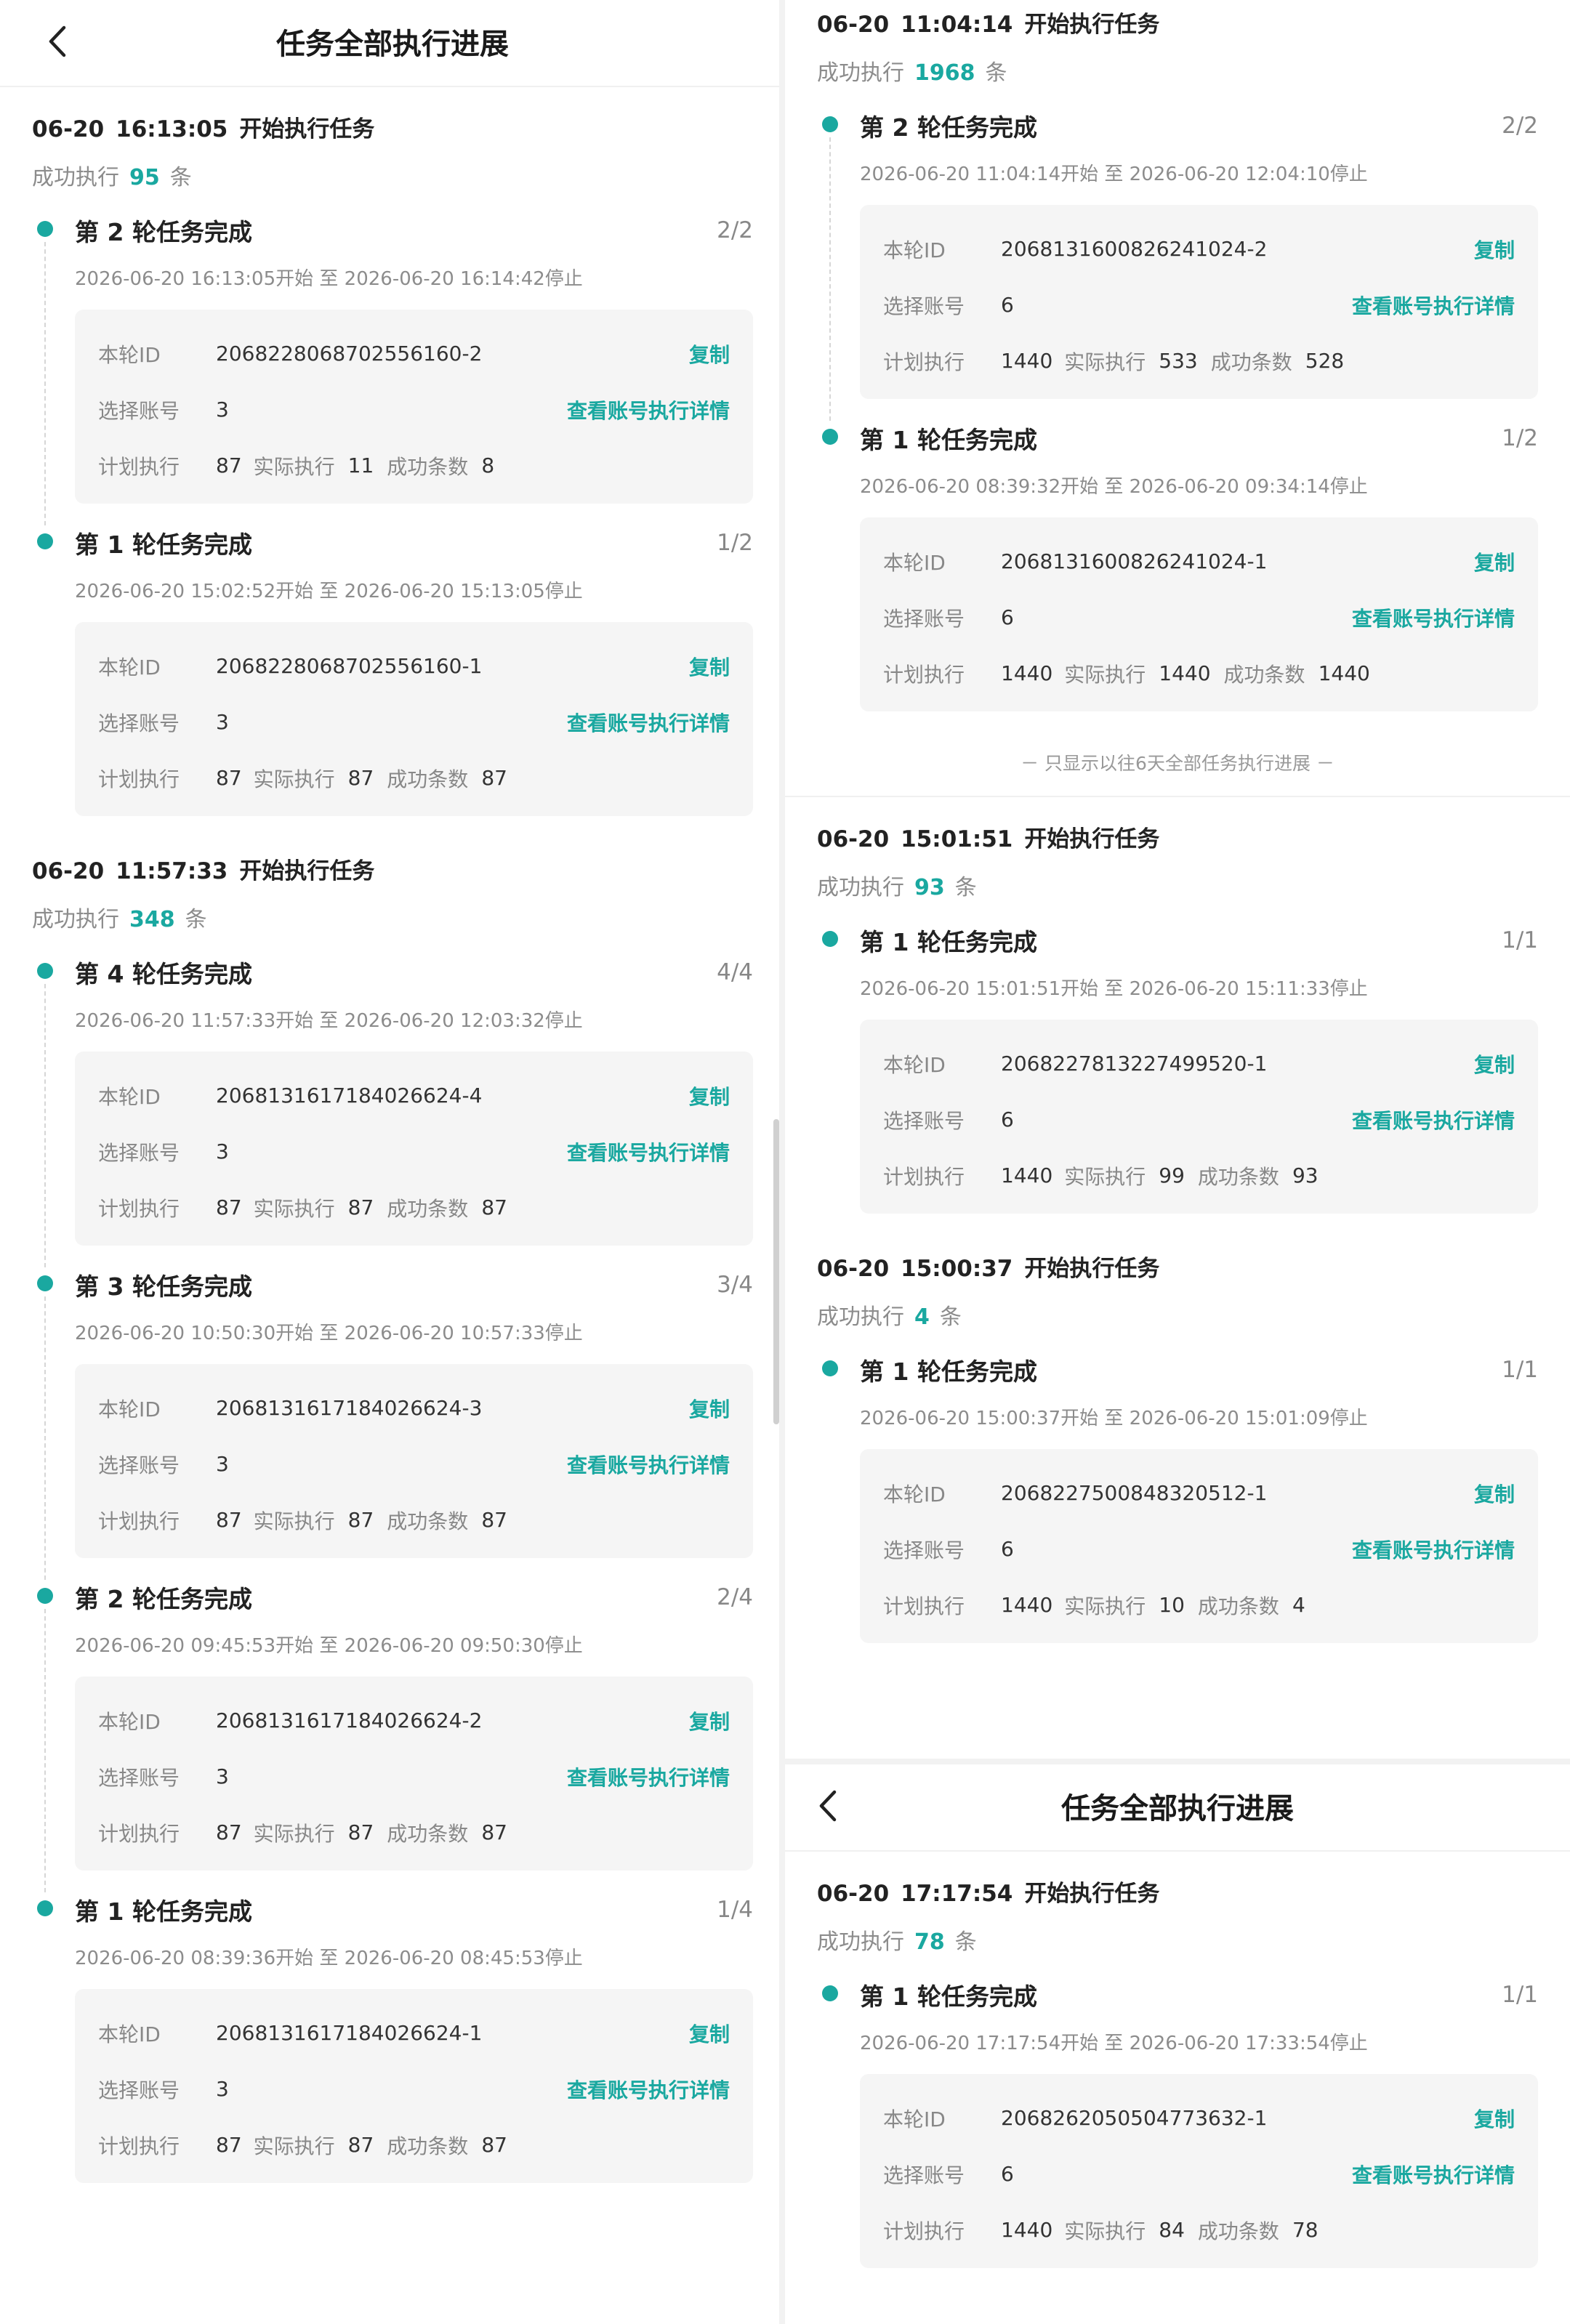 This screenshot has height=2324, width=1570. I want to click on success-summary: 成功执行 78 条, so click(1177, 1940).